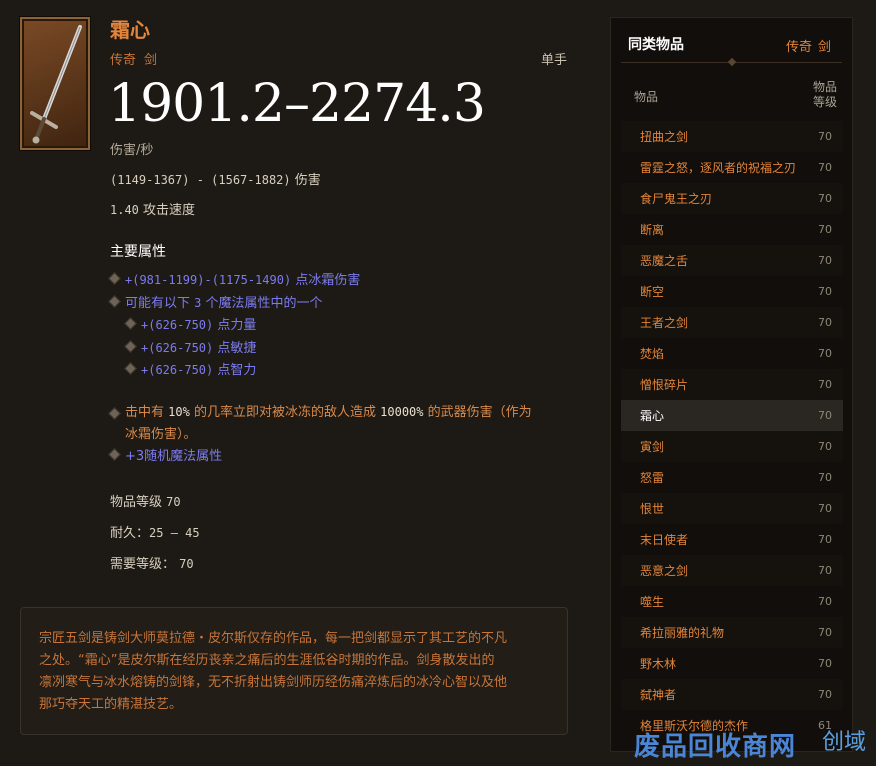 The height and width of the screenshot is (766, 876). Describe the element at coordinates (652, 601) in the screenshot. I see `list-item-name: 噬生` at that location.